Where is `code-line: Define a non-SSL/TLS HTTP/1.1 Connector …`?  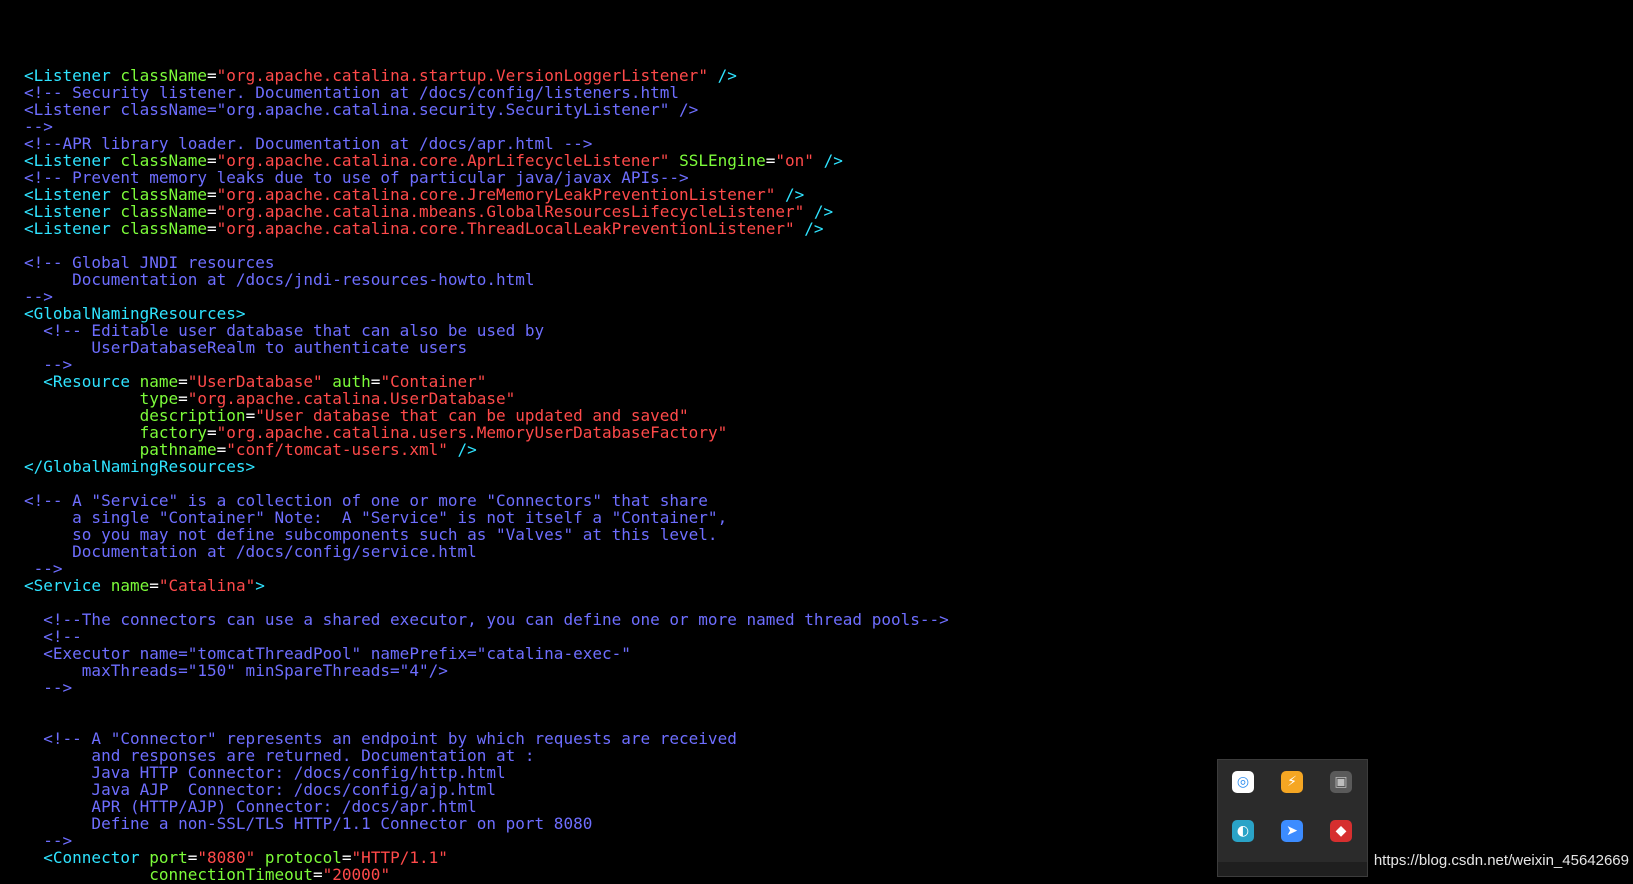
code-line: Define a non-SSL/TLS HTTP/1.1 Connector … is located at coordinates (486, 823).